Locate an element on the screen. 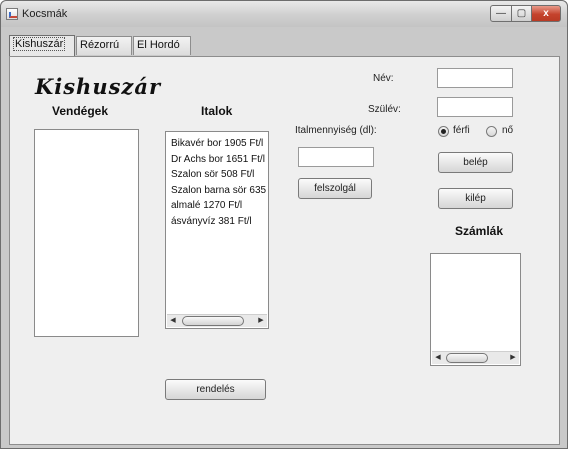 This screenshot has width=568, height=449. order-button: rendelés is located at coordinates (215, 389).